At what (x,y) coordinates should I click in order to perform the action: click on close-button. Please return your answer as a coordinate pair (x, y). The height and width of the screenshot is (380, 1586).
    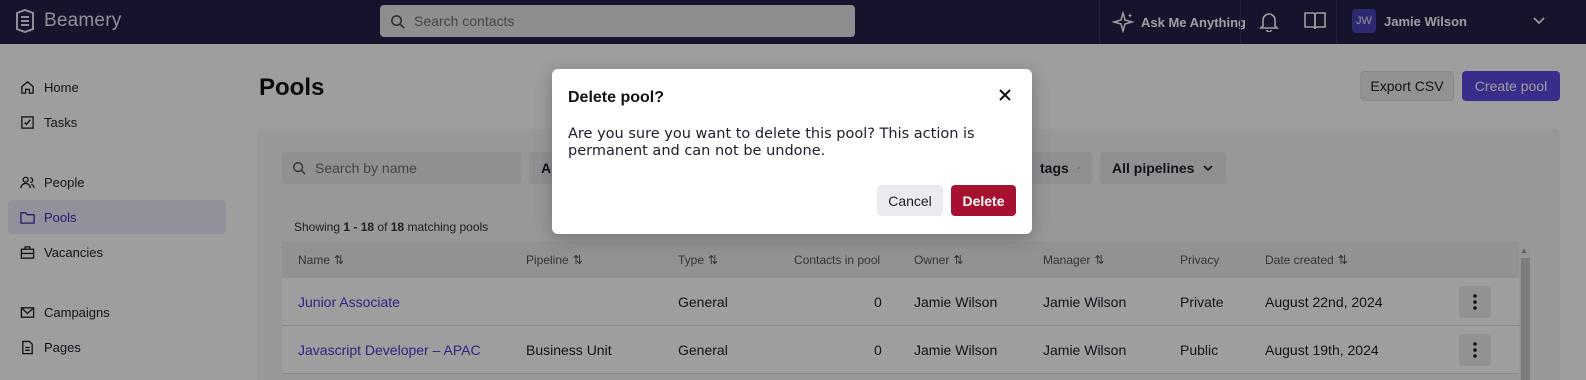
    Looking at the image, I should click on (1005, 95).